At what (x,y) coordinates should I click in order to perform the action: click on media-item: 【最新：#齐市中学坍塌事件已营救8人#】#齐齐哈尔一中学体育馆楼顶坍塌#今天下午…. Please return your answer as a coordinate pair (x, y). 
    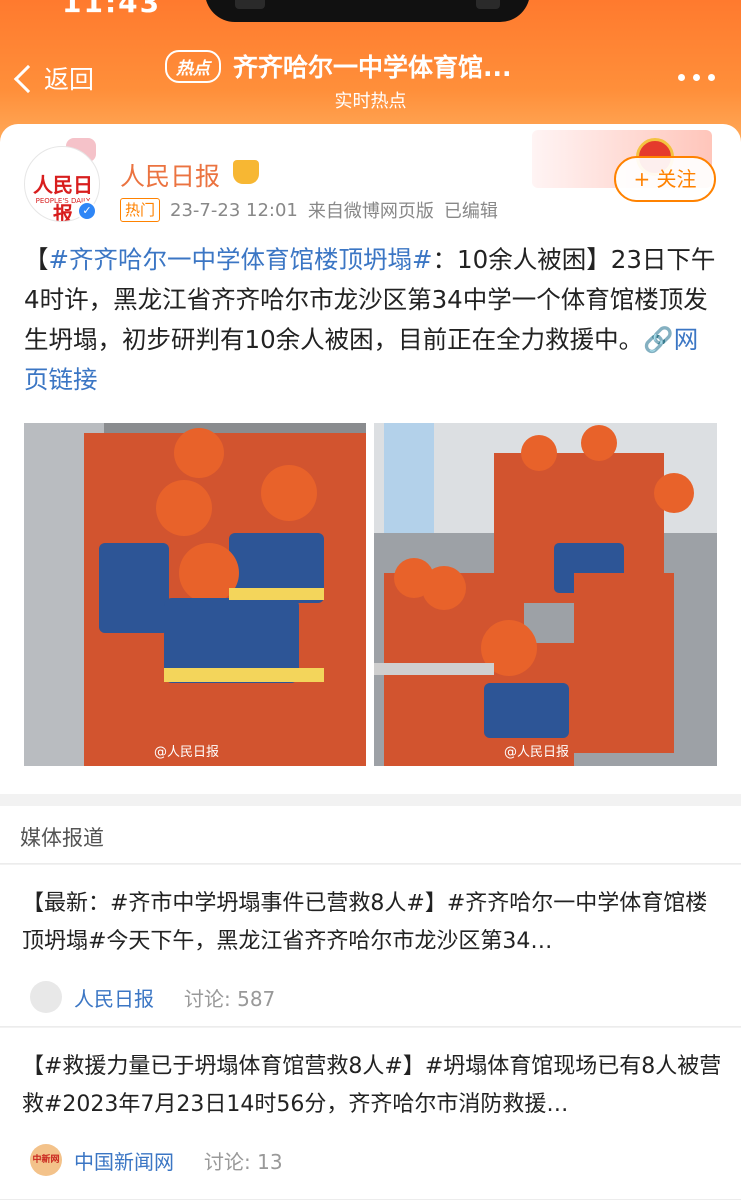
    Looking at the image, I should click on (370, 946).